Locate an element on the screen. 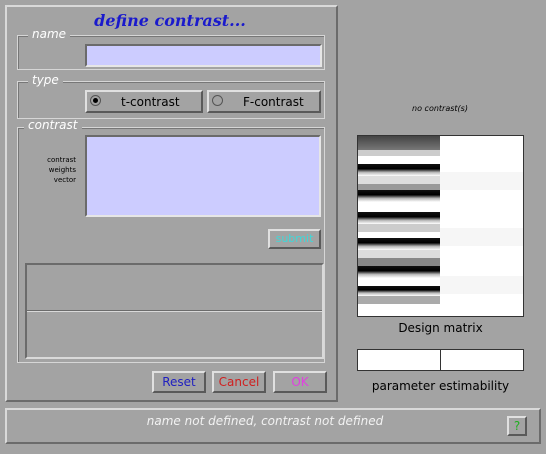  submit-button: submit is located at coordinates (294, 239).